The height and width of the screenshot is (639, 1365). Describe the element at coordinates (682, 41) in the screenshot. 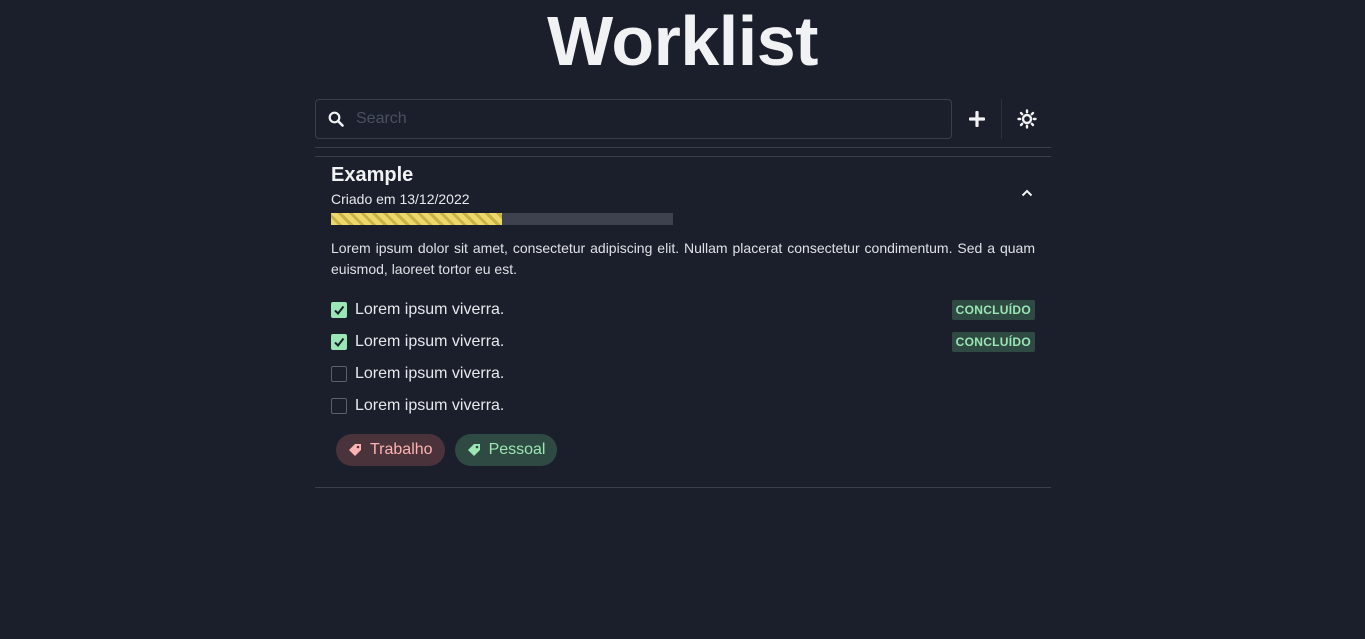

I see `app-title: Worklist` at that location.